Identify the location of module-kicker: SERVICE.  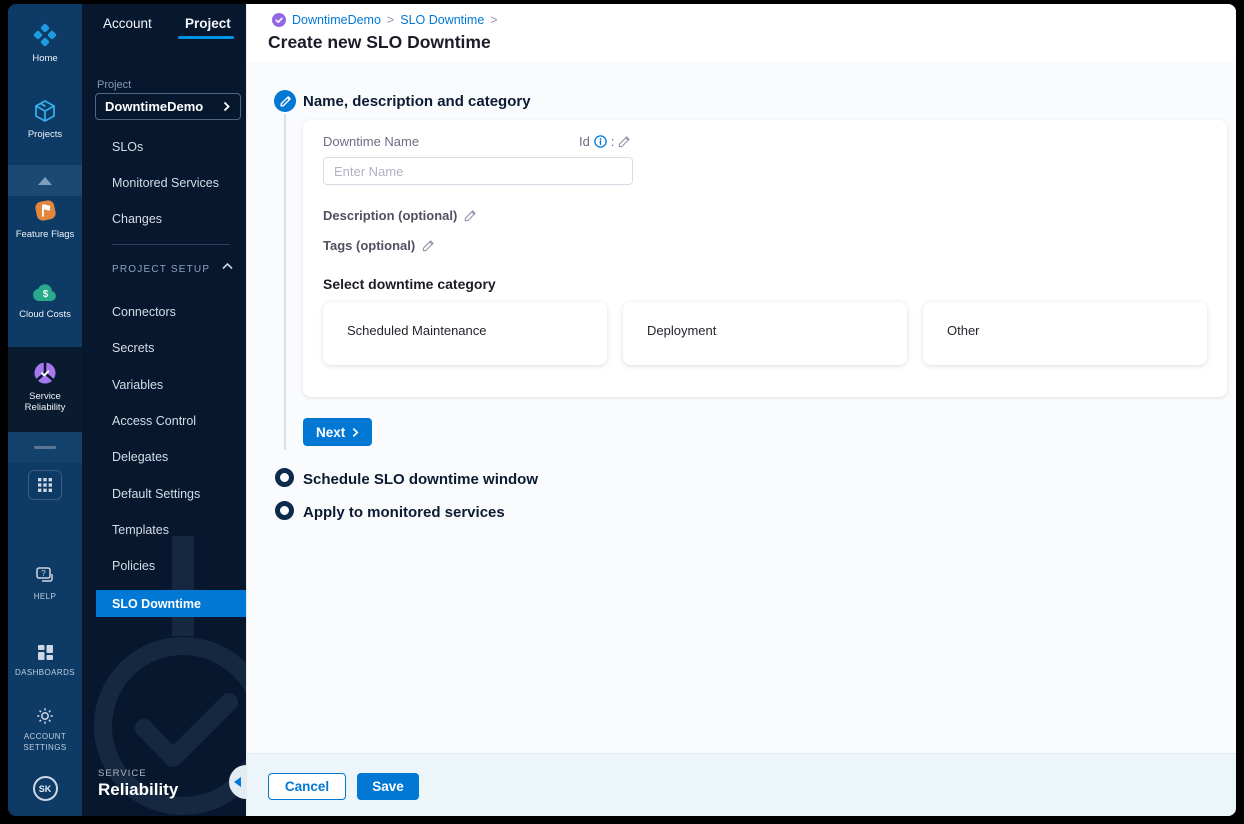
(122, 773).